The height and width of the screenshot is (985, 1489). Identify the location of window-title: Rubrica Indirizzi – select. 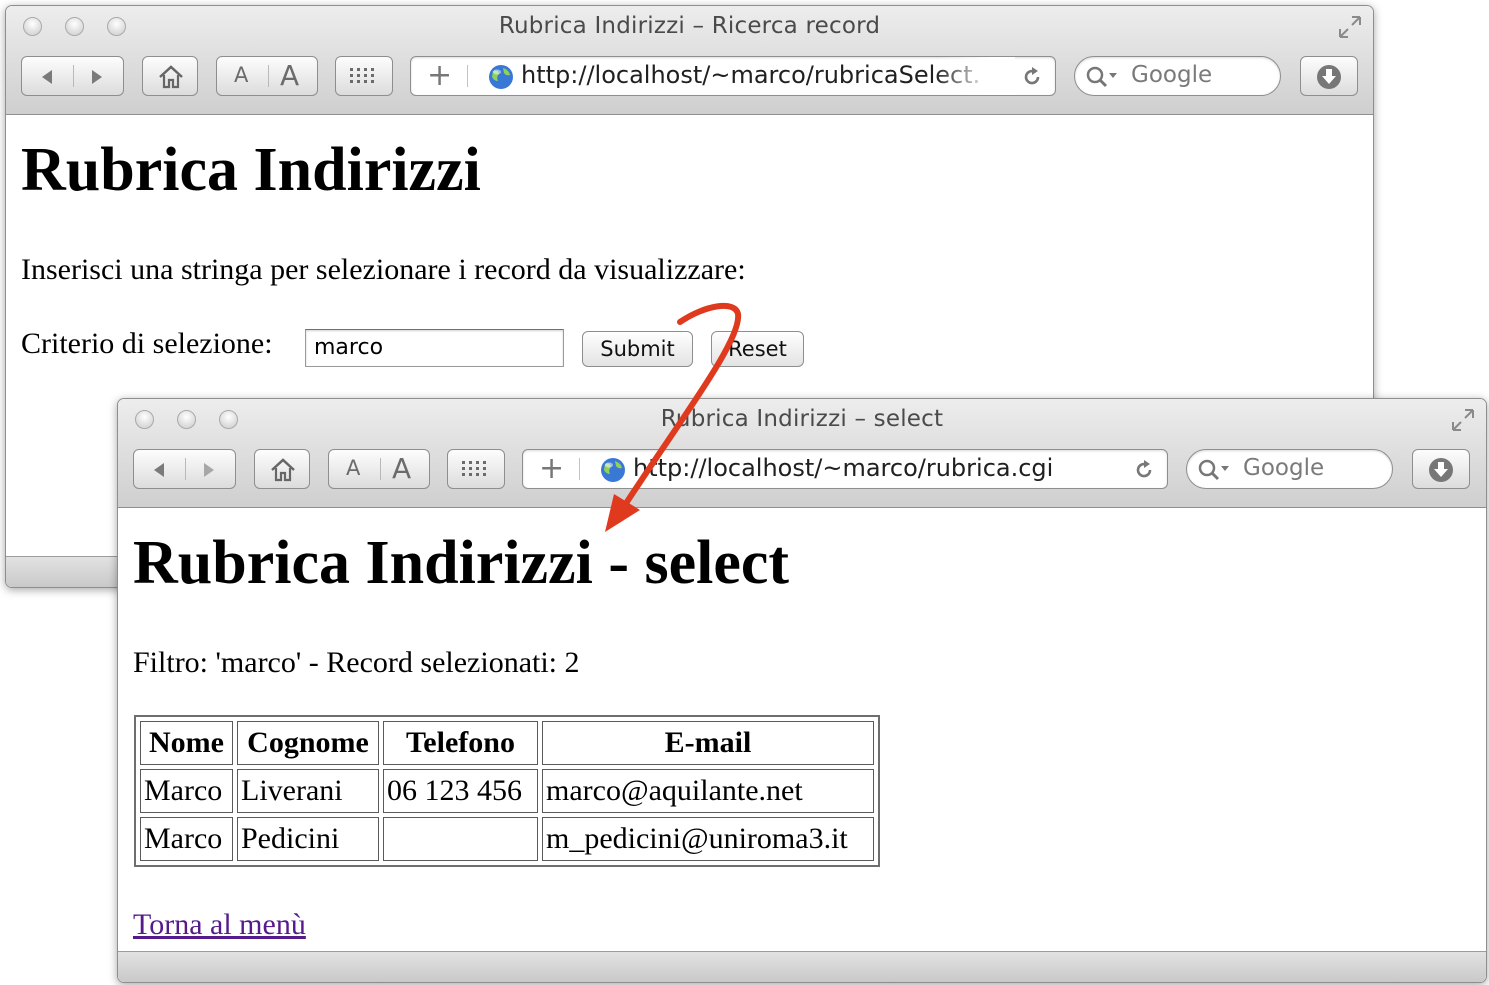
(802, 419).